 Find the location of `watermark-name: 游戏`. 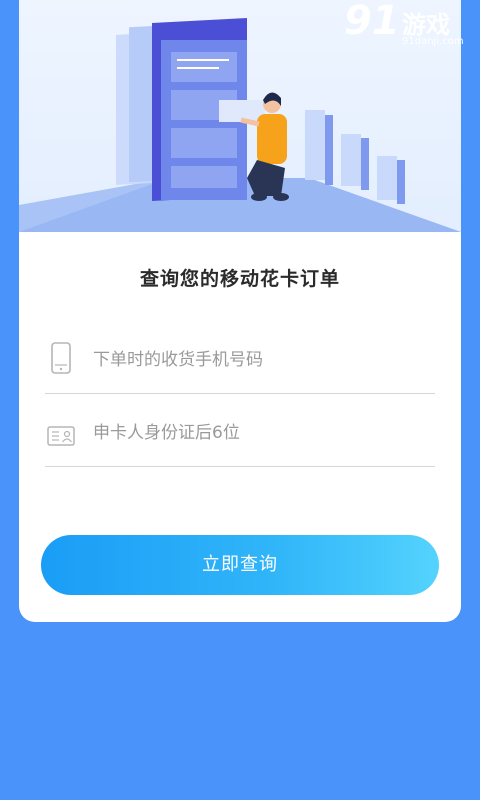

watermark-name: 游戏 is located at coordinates (426, 25).